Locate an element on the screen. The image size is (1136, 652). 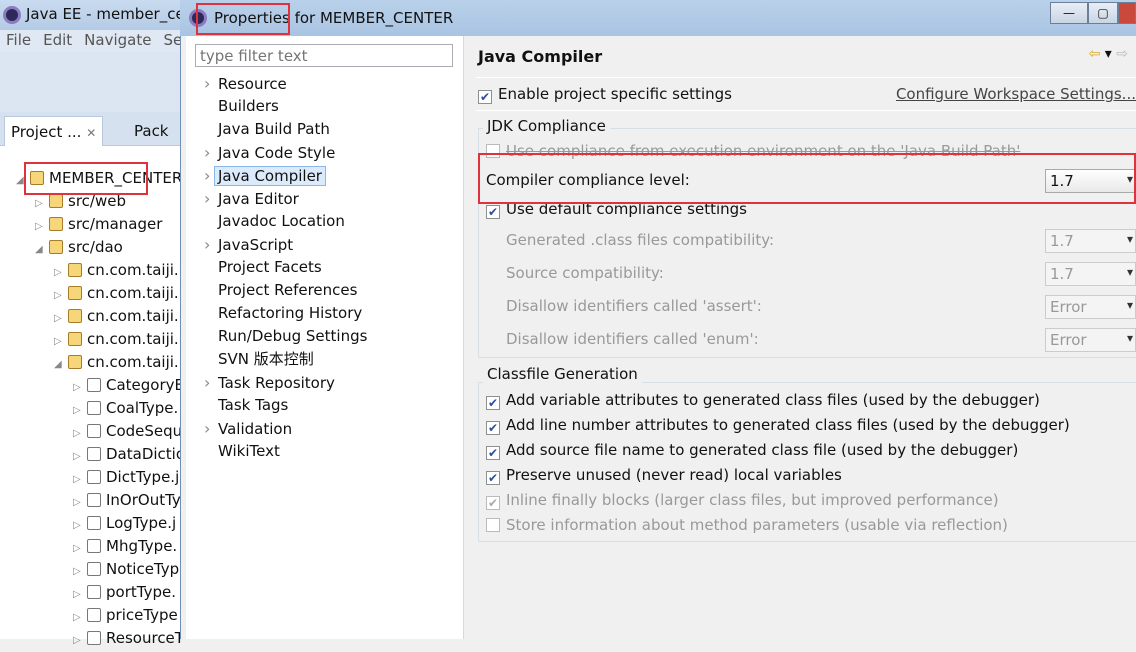
tree-item: ◢ cn.com.taiji.r is located at coordinates (119, 362).